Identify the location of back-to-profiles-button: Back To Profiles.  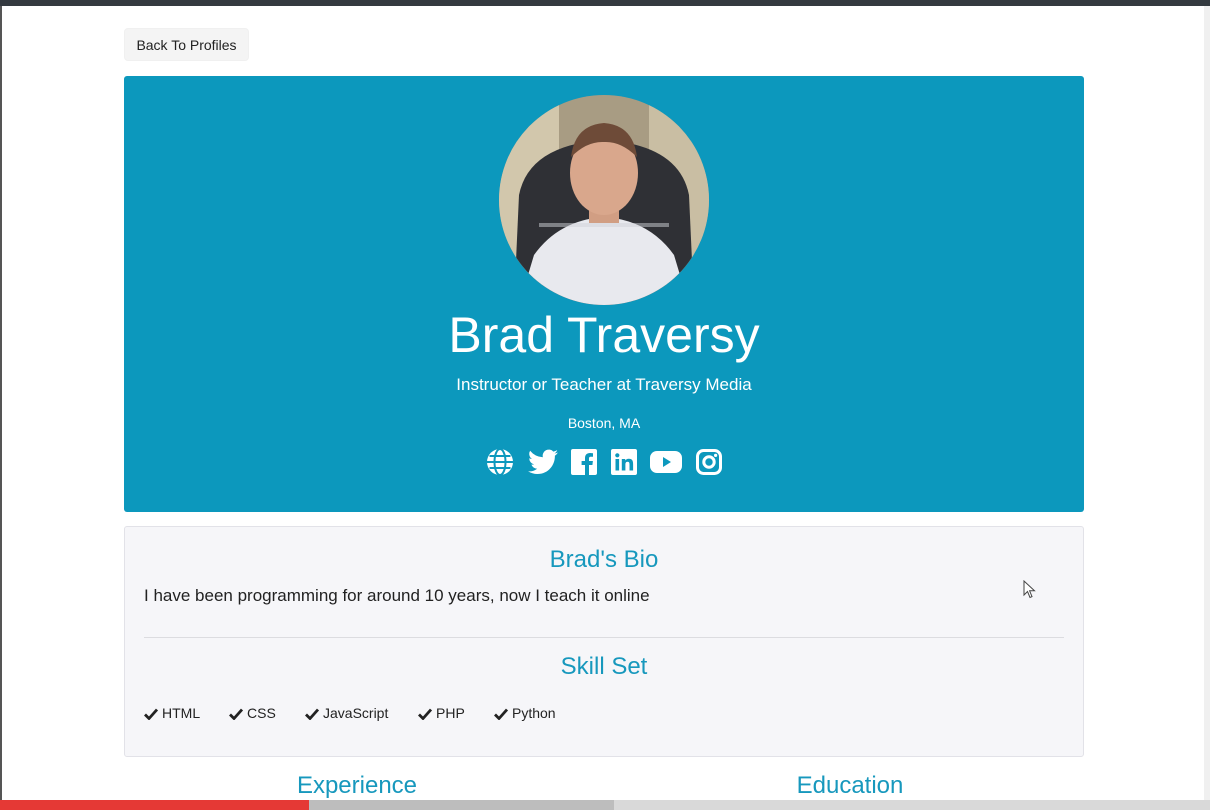
(186, 44).